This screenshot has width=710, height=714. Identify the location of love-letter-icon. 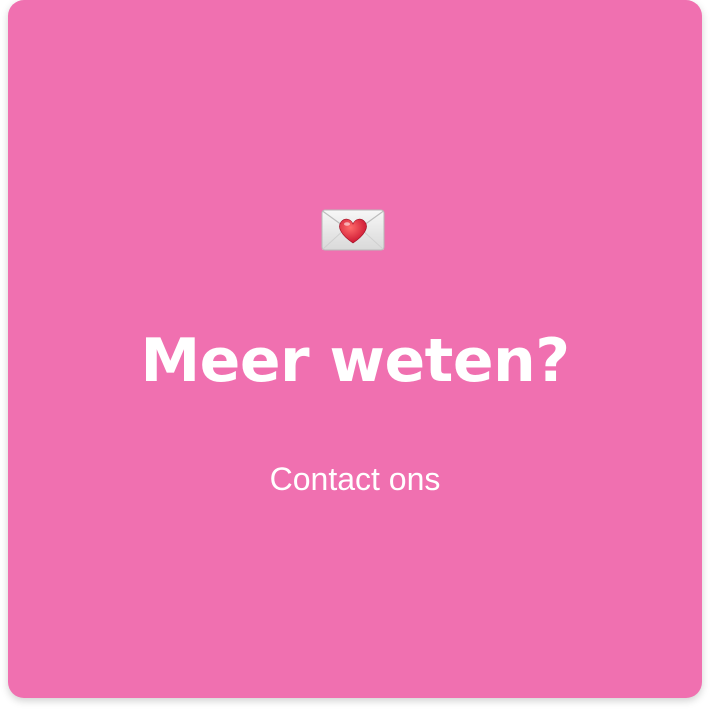
(353, 230).